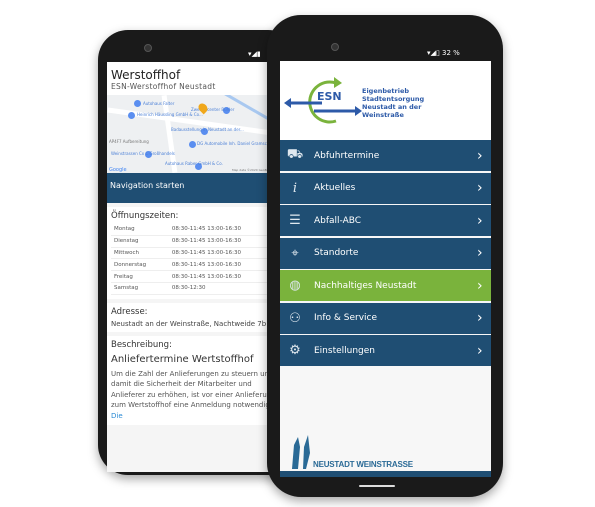 The width and height of the screenshot is (595, 507). What do you see at coordinates (363, 464) in the screenshot?
I see `neustadt-logo-text: NEUSTADT WEINSTRASSE` at bounding box center [363, 464].